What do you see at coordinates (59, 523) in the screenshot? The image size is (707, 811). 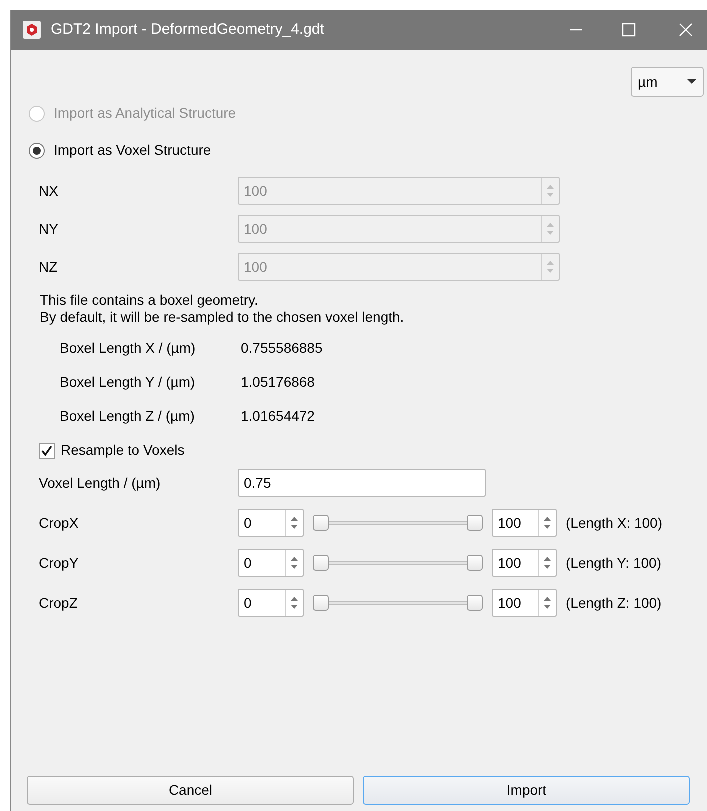 I see `field-label: CropX` at bounding box center [59, 523].